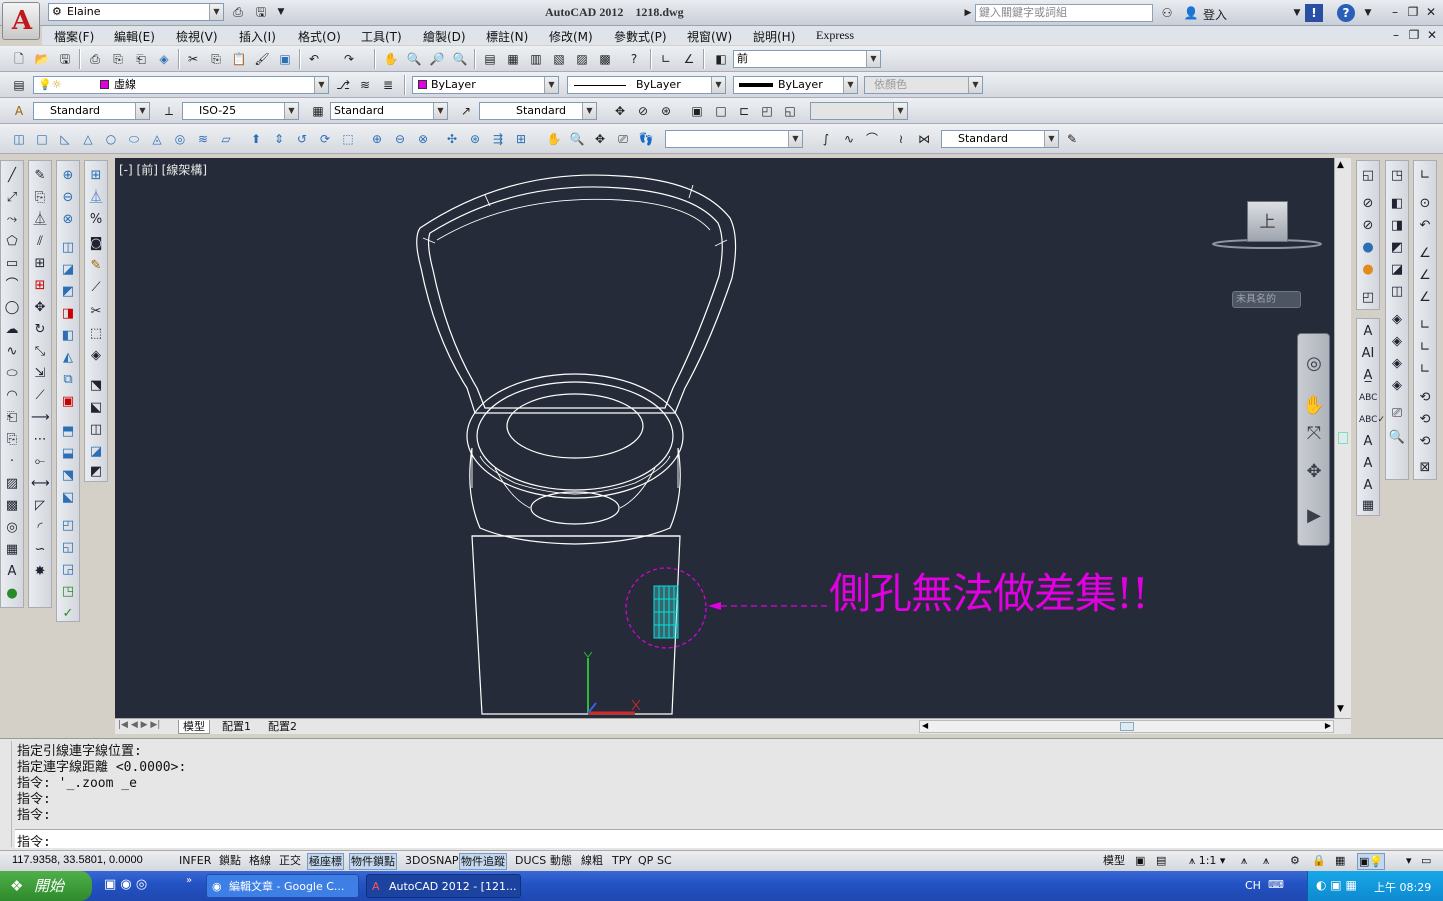 This screenshot has height=901, width=1443. I want to click on shell-icon: ◱, so click(68, 548).